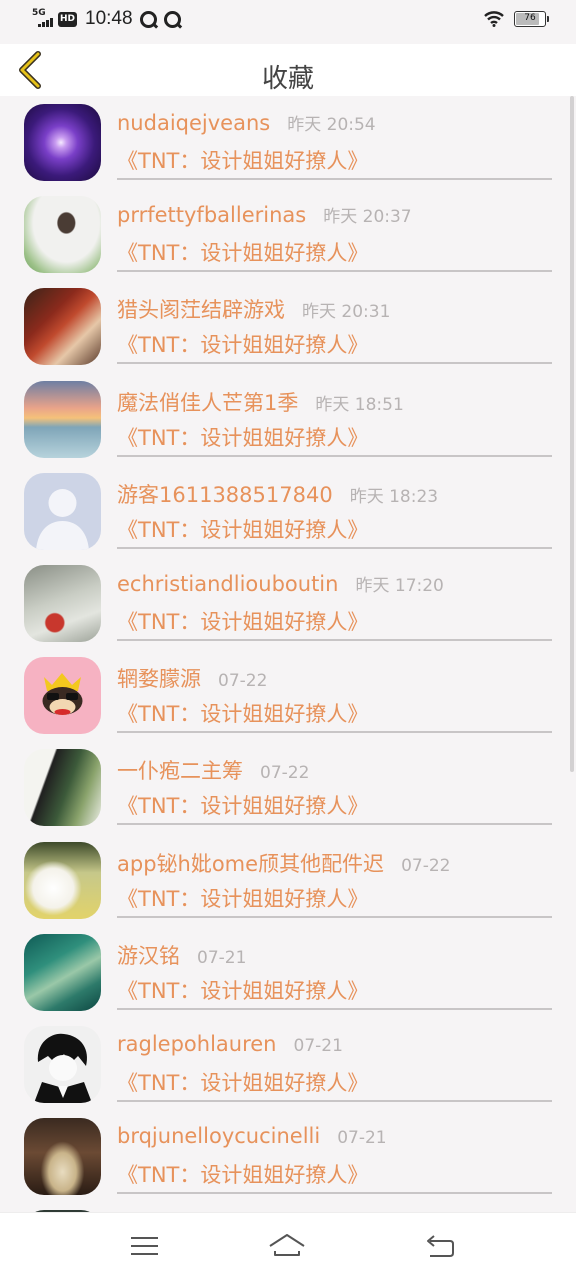 The height and width of the screenshot is (1280, 576). Describe the element at coordinates (148, 955) in the screenshot. I see `user-name: 游汉铭` at that location.